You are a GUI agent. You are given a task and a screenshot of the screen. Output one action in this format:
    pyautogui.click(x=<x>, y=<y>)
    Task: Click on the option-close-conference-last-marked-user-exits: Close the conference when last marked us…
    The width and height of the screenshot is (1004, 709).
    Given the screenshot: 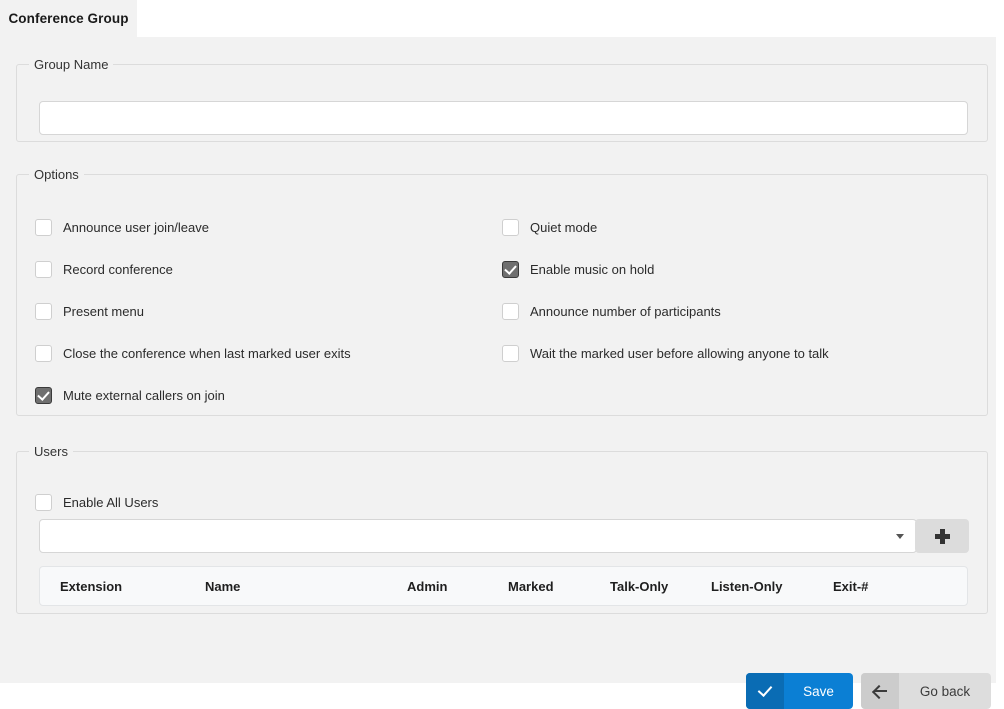 What is the action you would take?
    pyautogui.click(x=193, y=353)
    